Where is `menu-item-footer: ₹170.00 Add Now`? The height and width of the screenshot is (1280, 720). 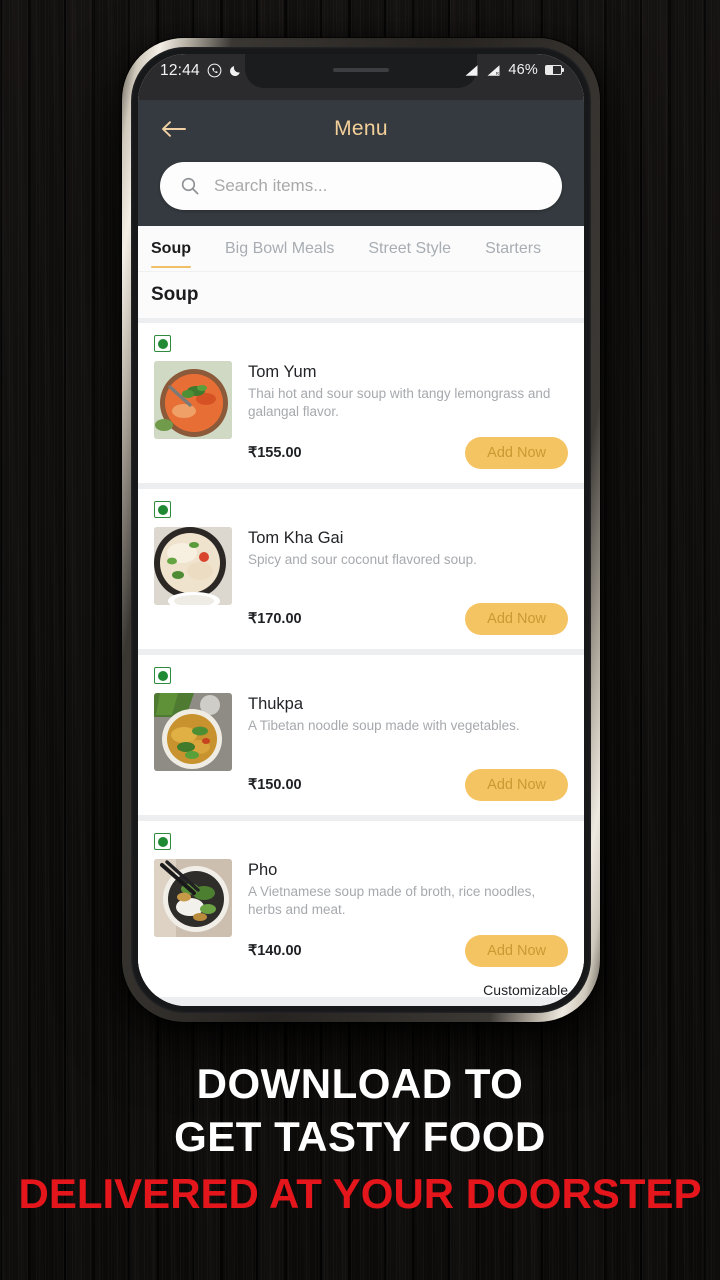
menu-item-footer: ₹170.00 Add Now is located at coordinates (361, 619).